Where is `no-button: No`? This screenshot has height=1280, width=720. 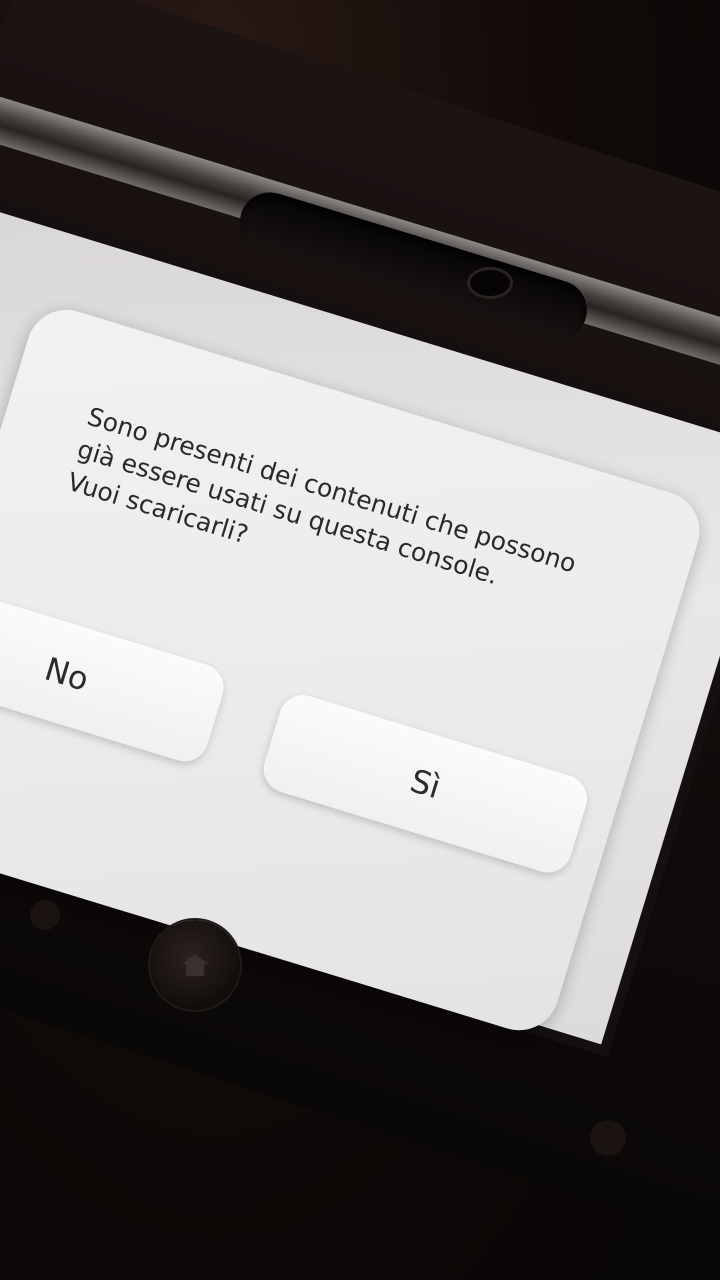 no-button: No is located at coordinates (115, 674).